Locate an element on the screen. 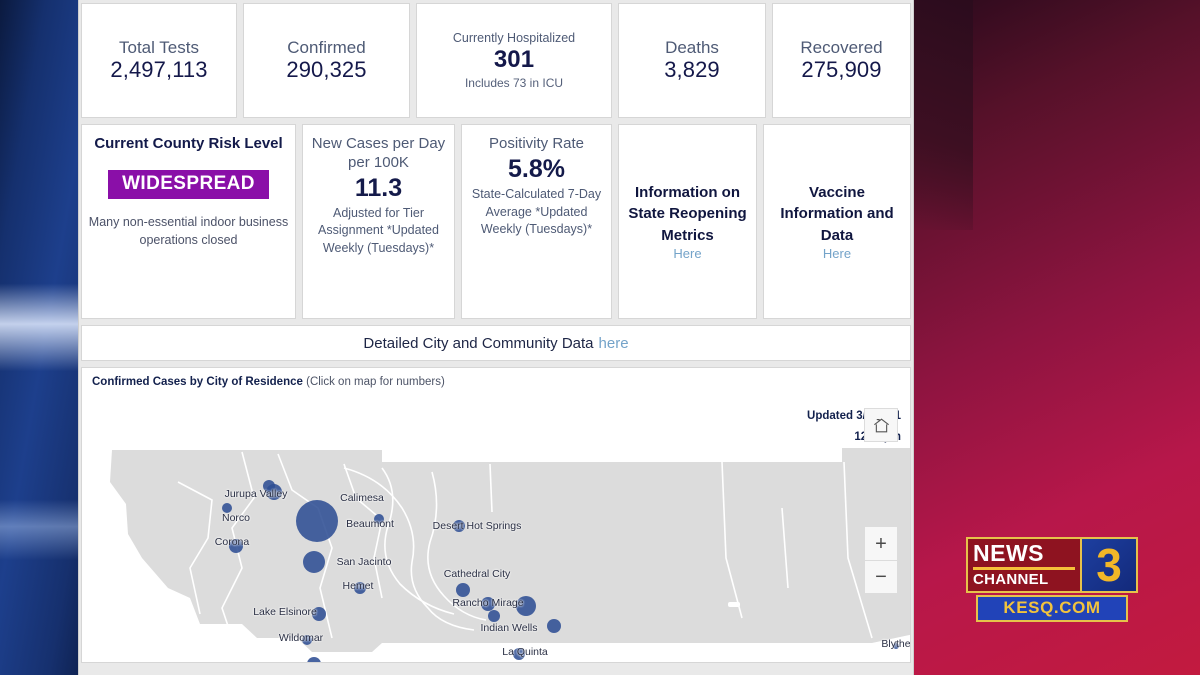 This screenshot has width=1200, height=675. city-label: Cathedral City is located at coordinates (477, 574).